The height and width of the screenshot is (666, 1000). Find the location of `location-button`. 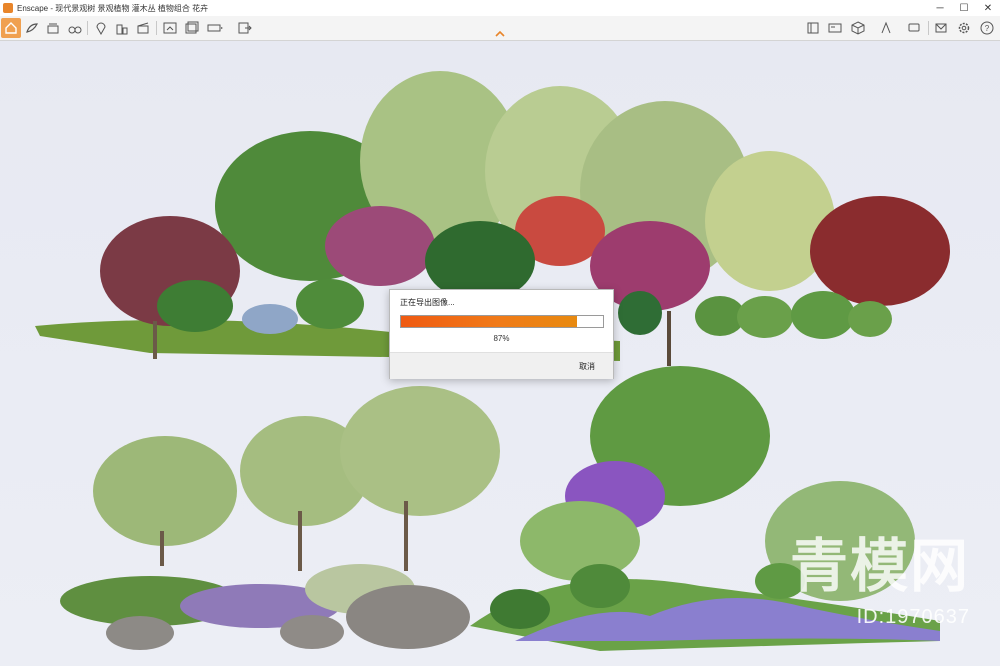

location-button is located at coordinates (101, 28).